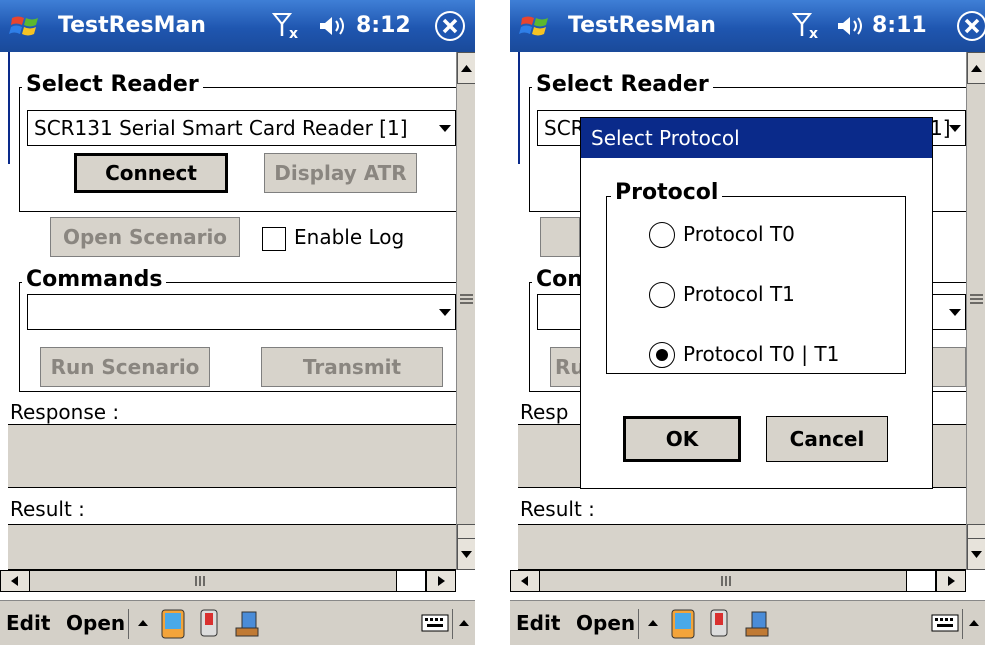 This screenshot has height=645, width=985. What do you see at coordinates (232, 456) in the screenshot?
I see `response-field` at bounding box center [232, 456].